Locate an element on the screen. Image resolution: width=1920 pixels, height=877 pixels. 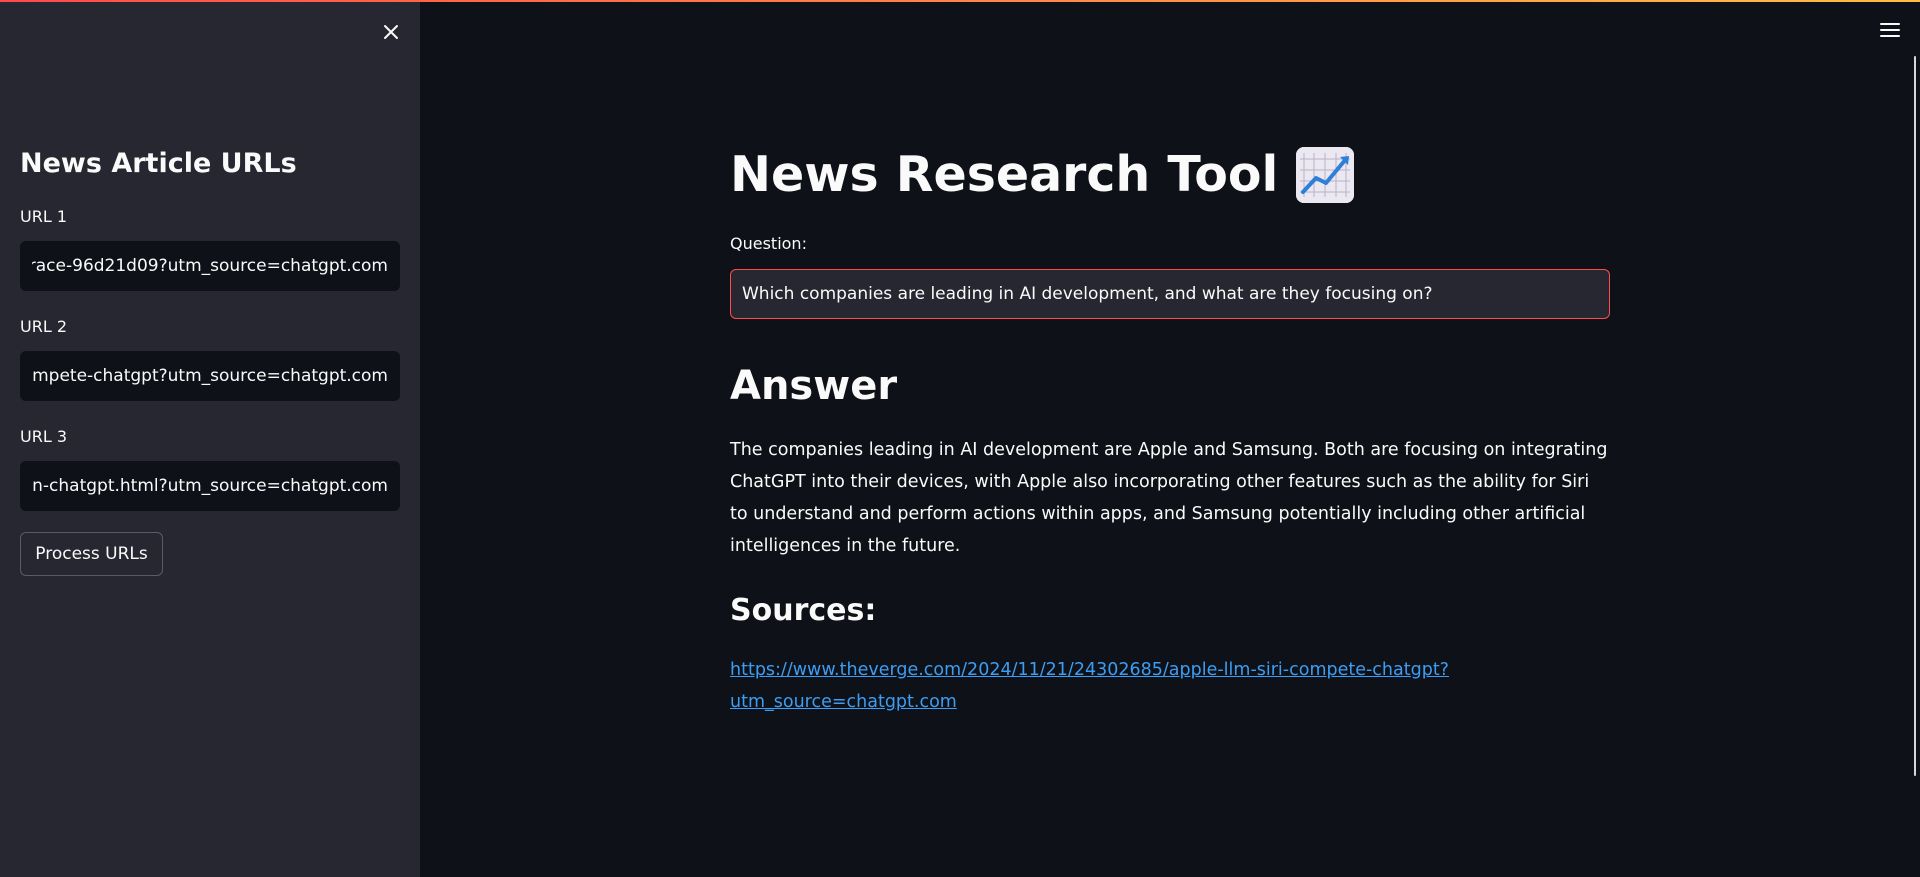
url-3-label: URL 3 is located at coordinates (44, 436).